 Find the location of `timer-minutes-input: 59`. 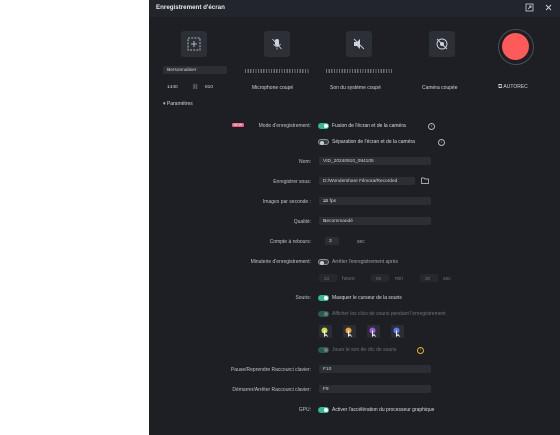

timer-minutes-input: 59 is located at coordinates (380, 278).